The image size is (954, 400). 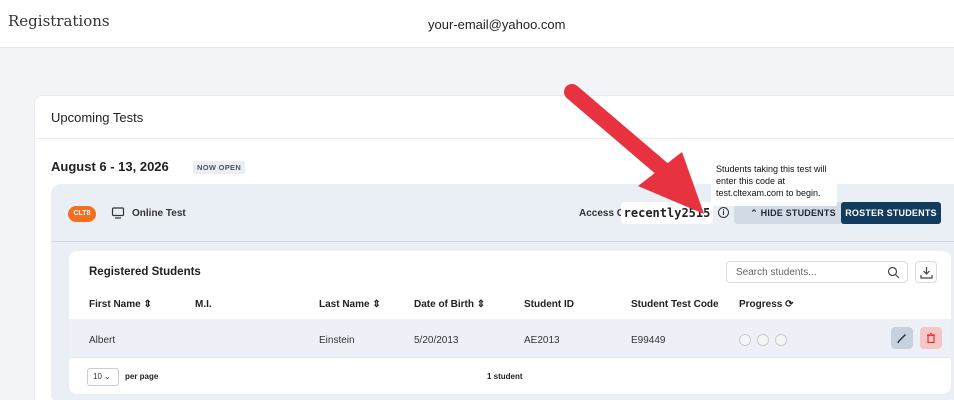 I want to click on app-title: Registrations, so click(x=59, y=21).